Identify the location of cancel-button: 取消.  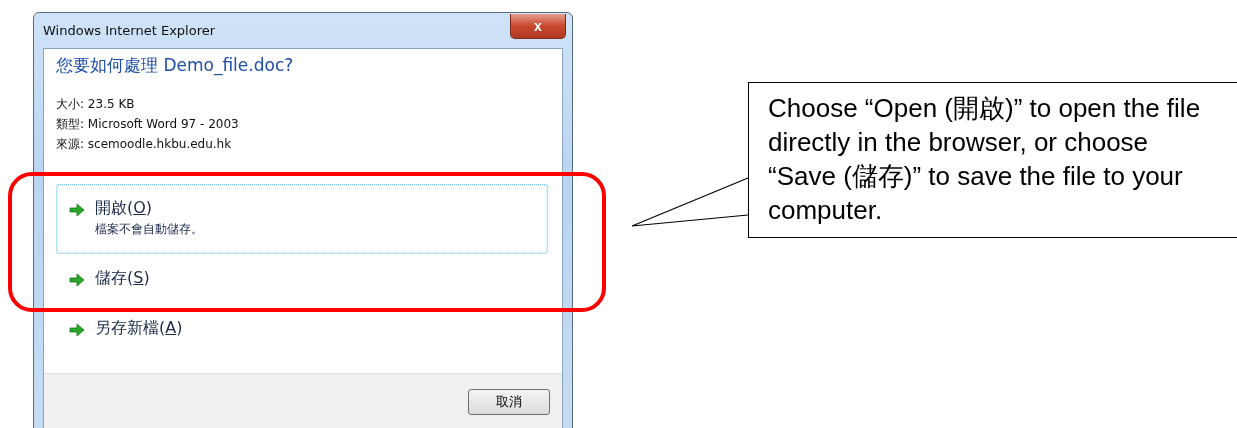
(509, 401).